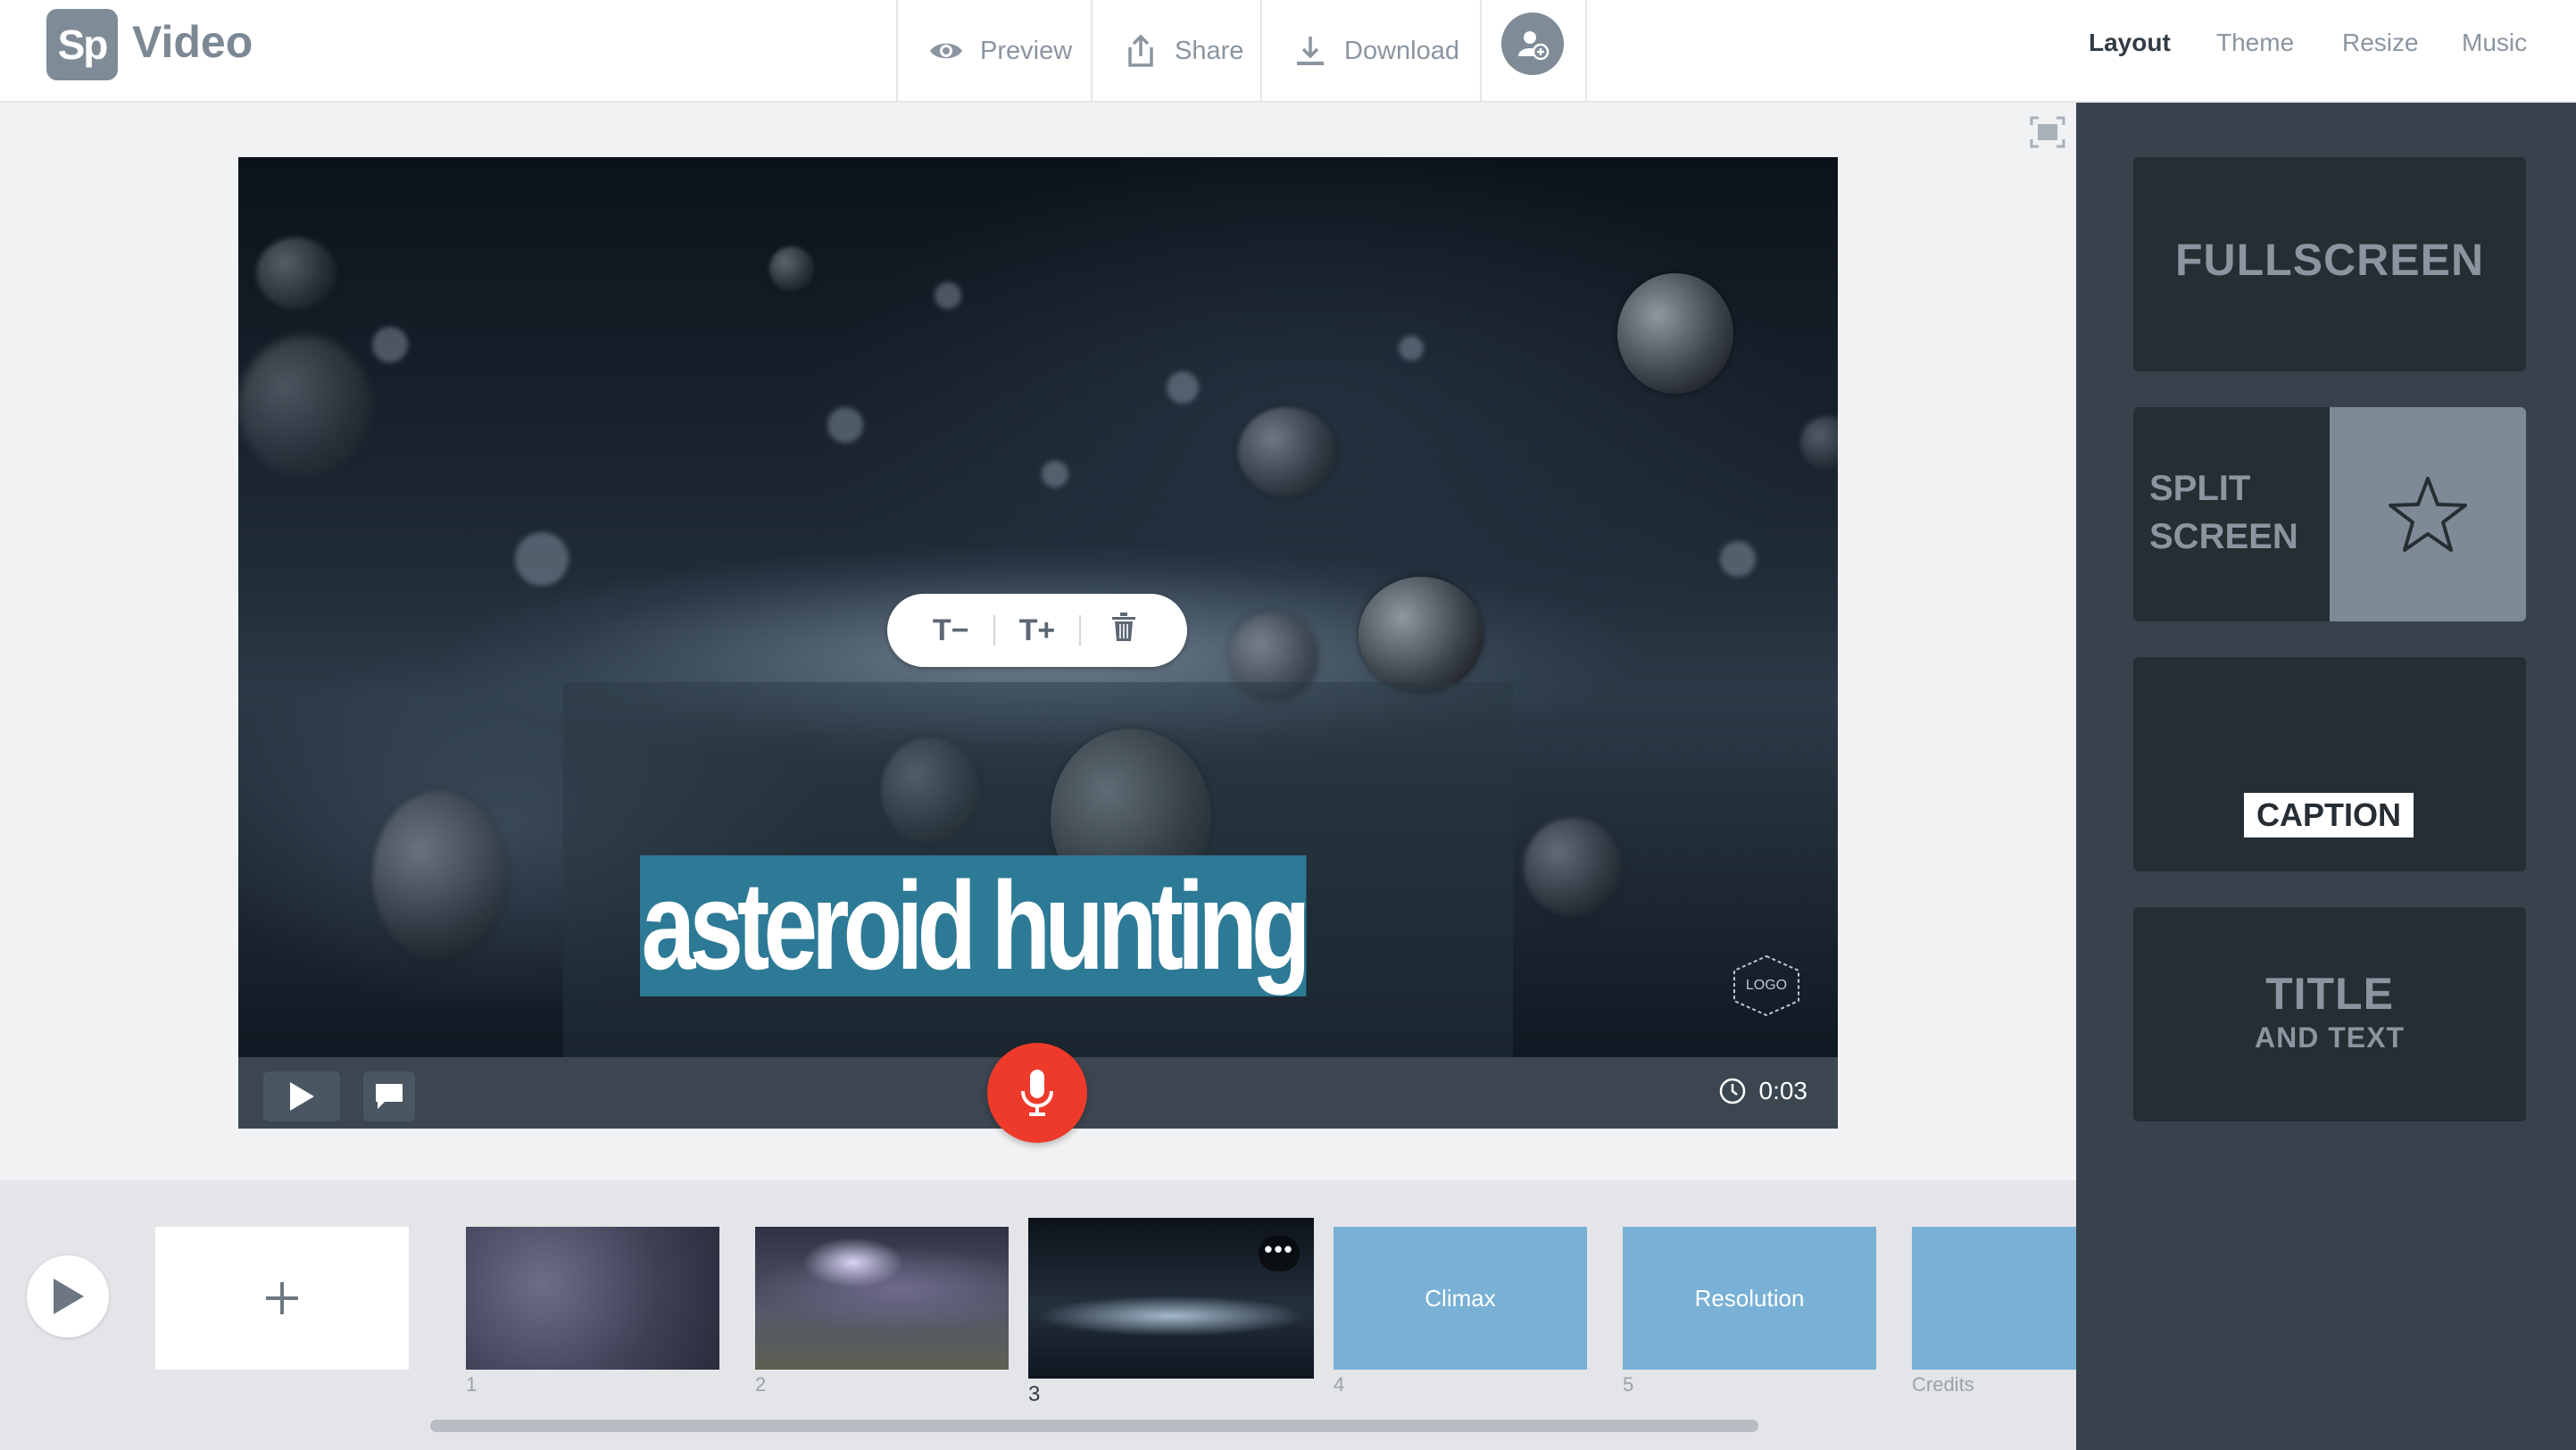  I want to click on comment-button, so click(389, 1096).